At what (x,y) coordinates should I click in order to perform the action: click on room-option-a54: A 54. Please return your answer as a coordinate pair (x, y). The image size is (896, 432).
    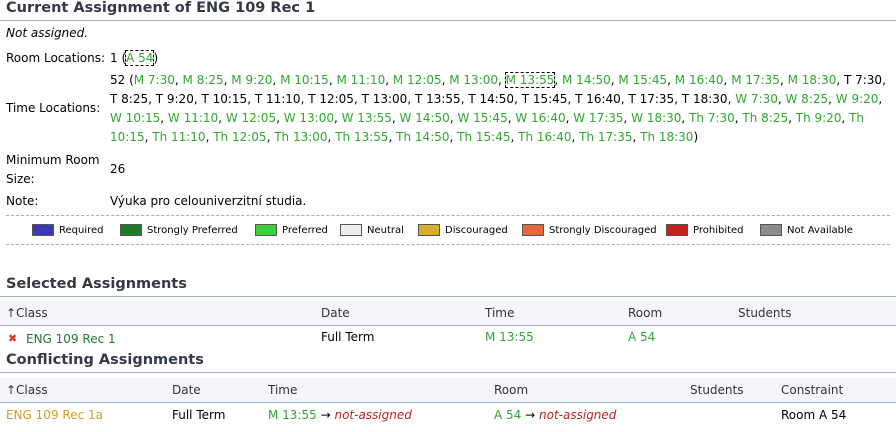
    Looking at the image, I should click on (140, 58).